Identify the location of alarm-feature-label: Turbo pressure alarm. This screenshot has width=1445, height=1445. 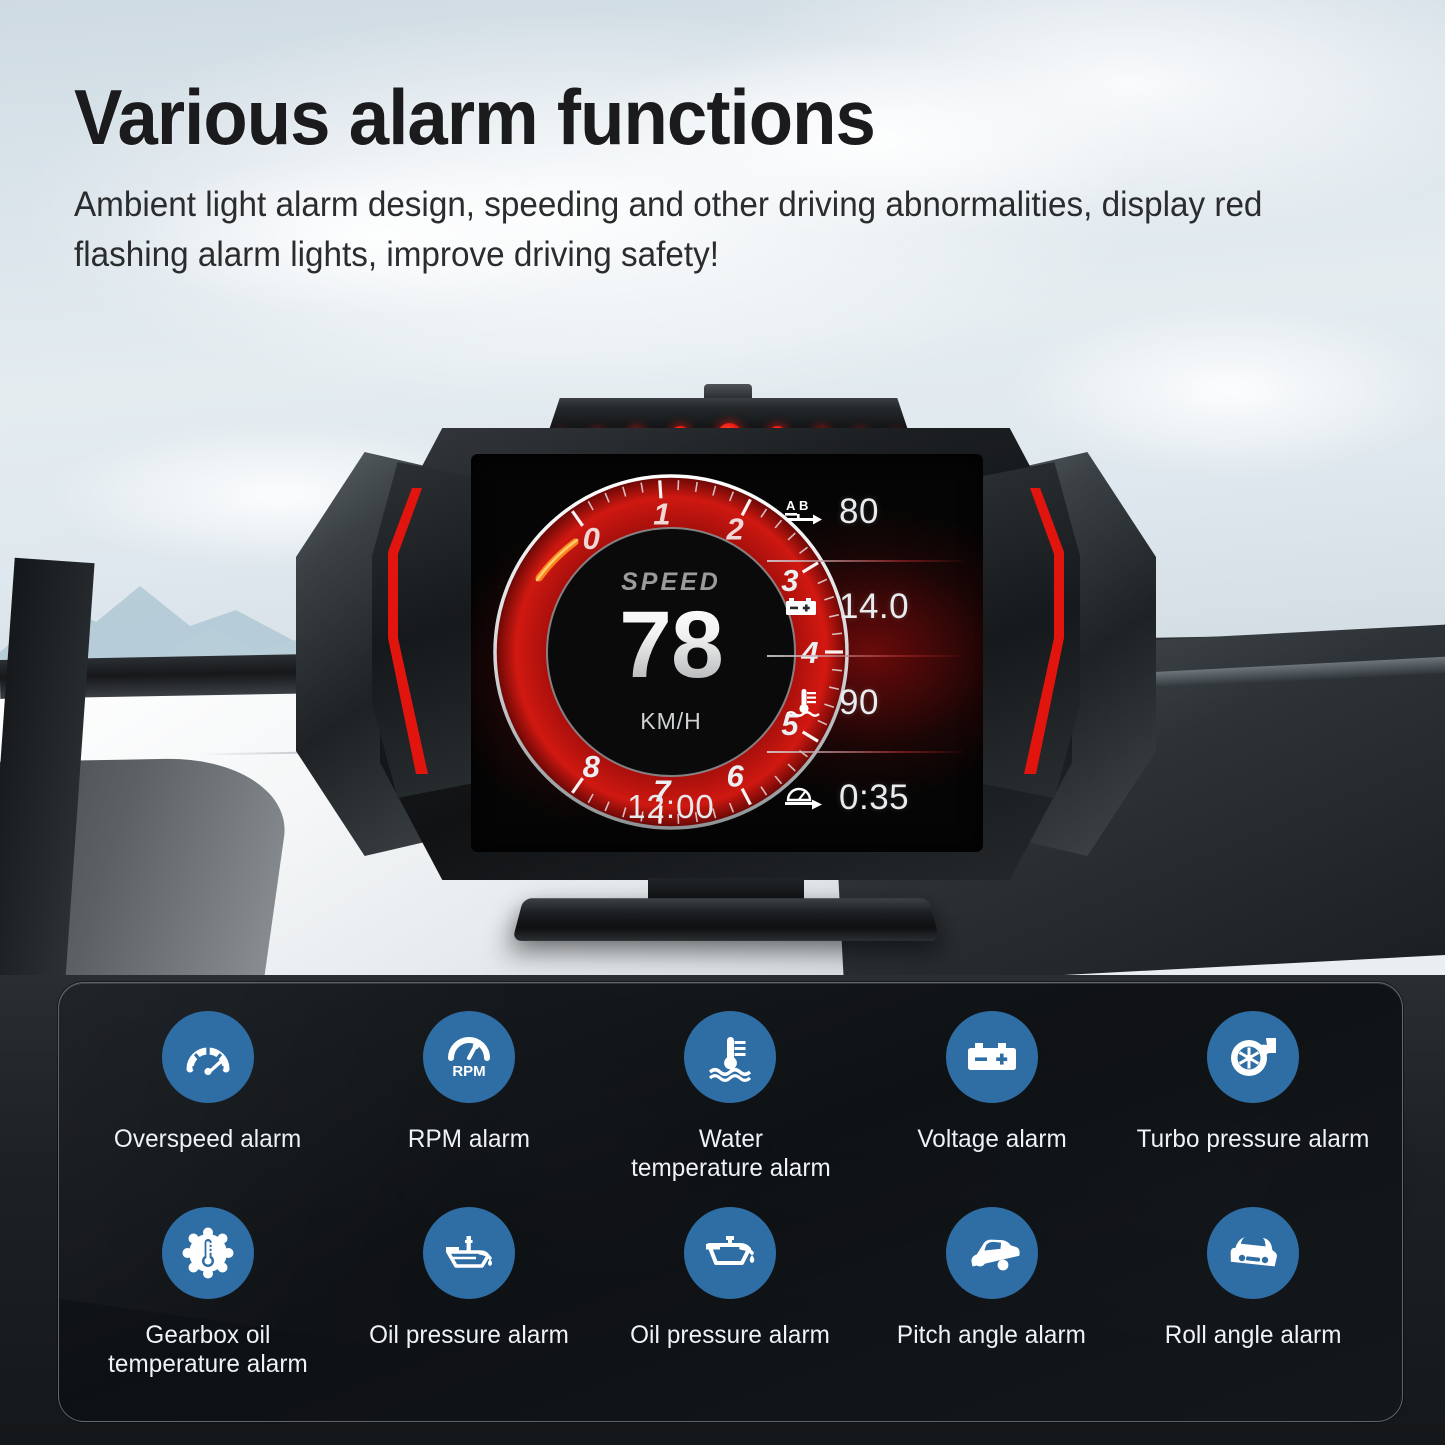
(1253, 1139).